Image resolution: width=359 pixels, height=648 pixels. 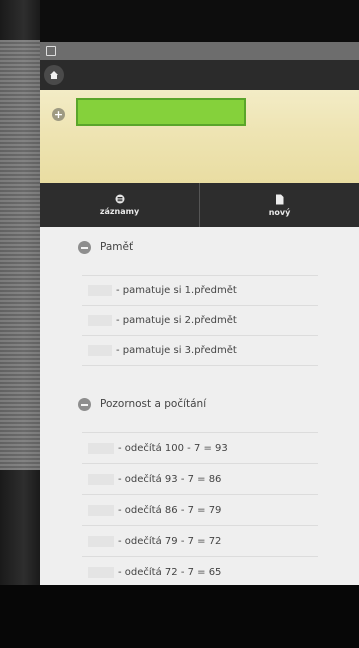 What do you see at coordinates (51, 51) in the screenshot?
I see `notification-icon` at bounding box center [51, 51].